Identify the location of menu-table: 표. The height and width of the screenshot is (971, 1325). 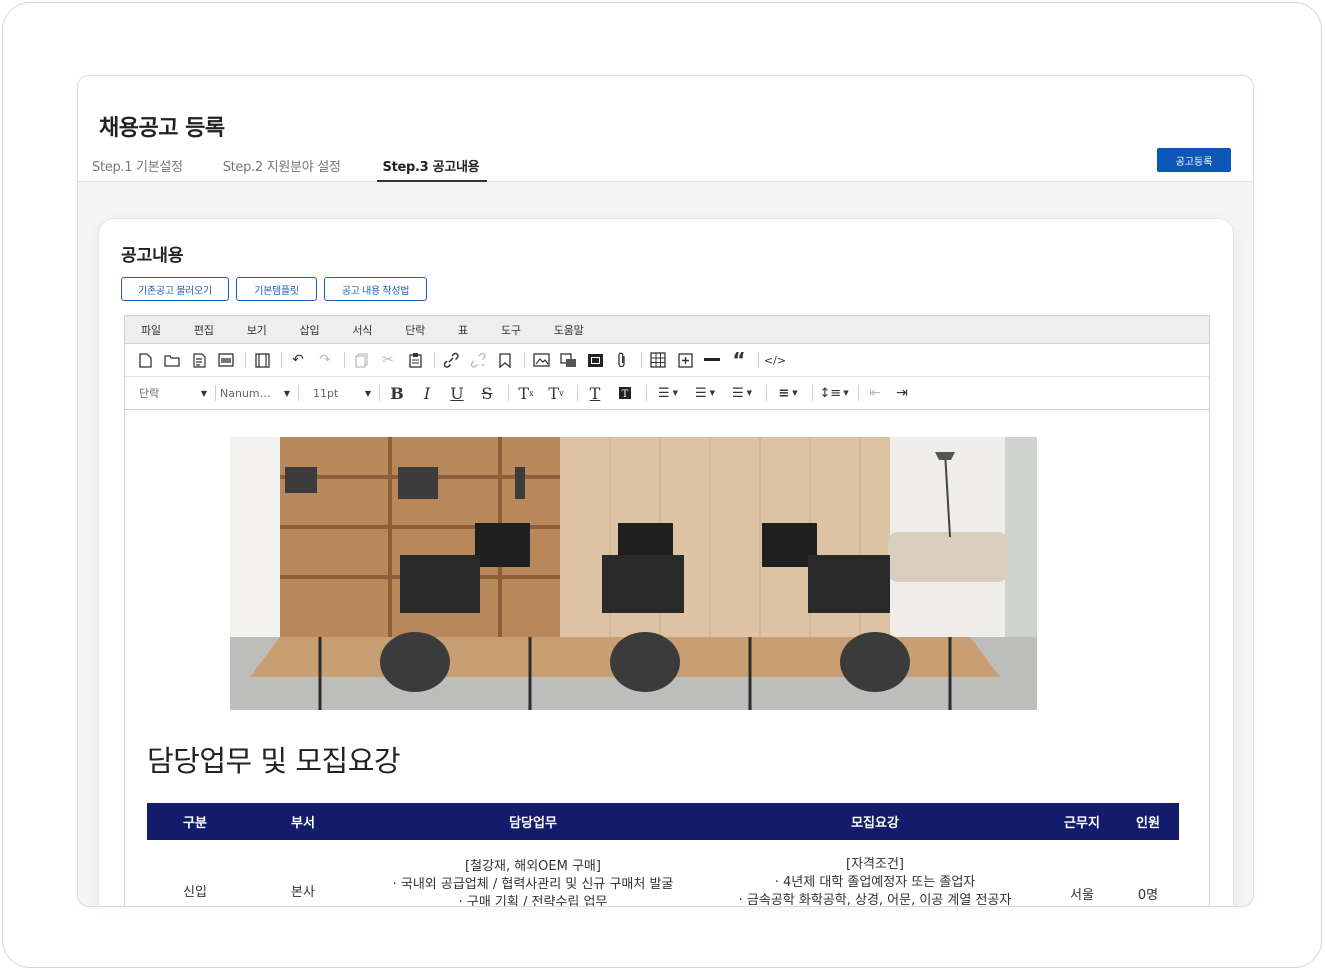
(463, 330).